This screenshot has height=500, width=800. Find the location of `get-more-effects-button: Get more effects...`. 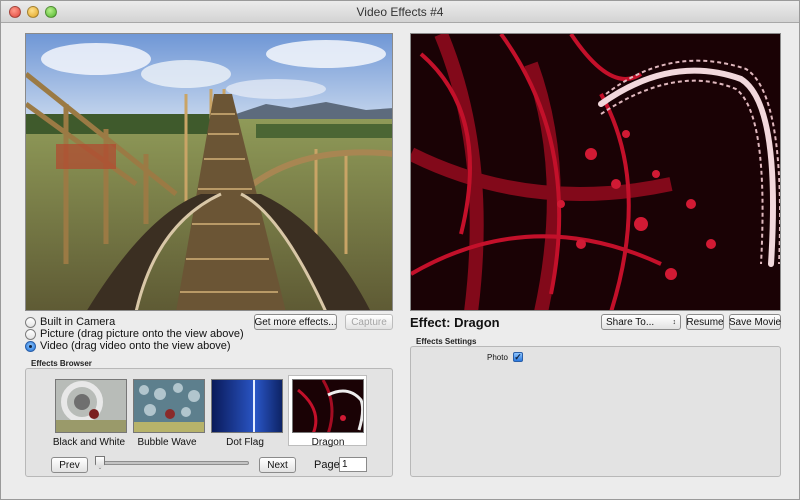

get-more-effects-button: Get more effects... is located at coordinates (295, 322).